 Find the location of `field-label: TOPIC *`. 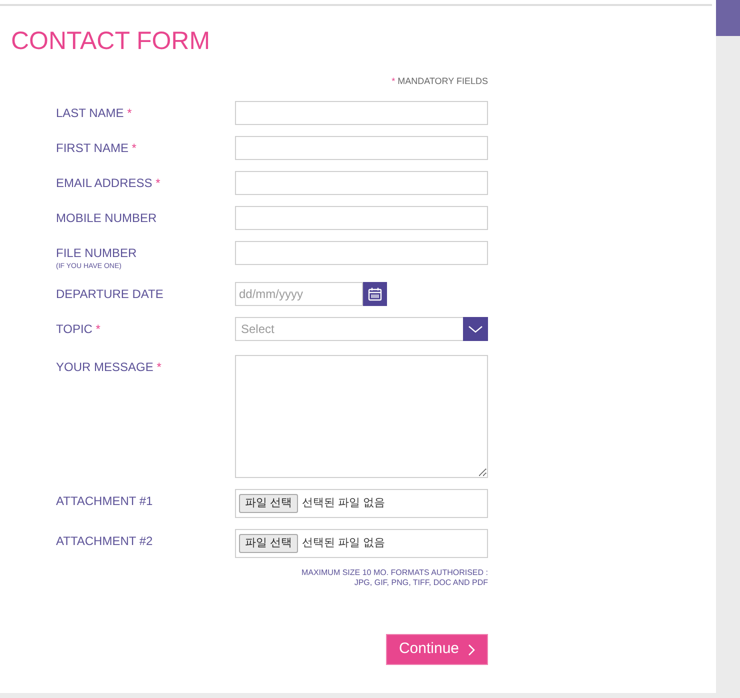

field-label: TOPIC * is located at coordinates (79, 329).